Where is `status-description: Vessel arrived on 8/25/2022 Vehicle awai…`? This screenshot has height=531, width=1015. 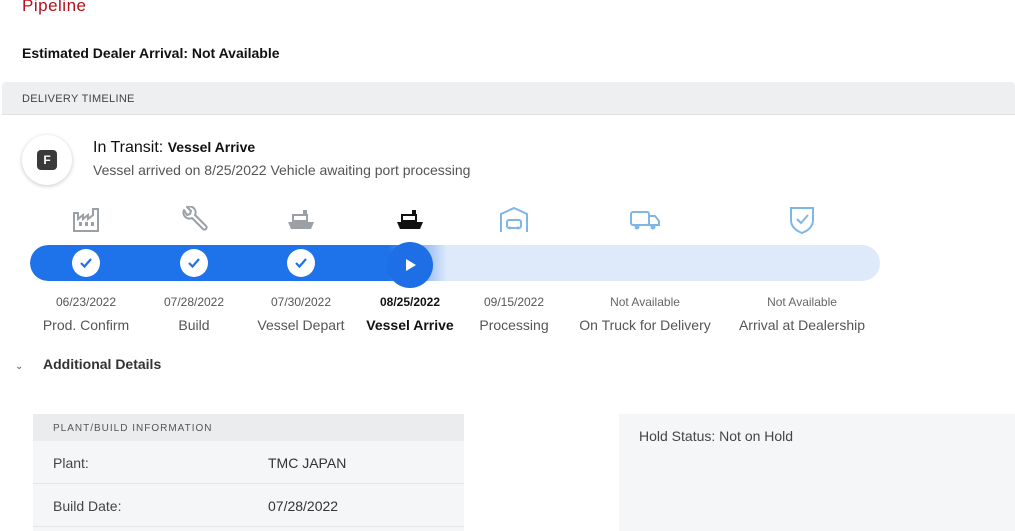 status-description: Vessel arrived on 8/25/2022 Vehicle awai… is located at coordinates (282, 170).